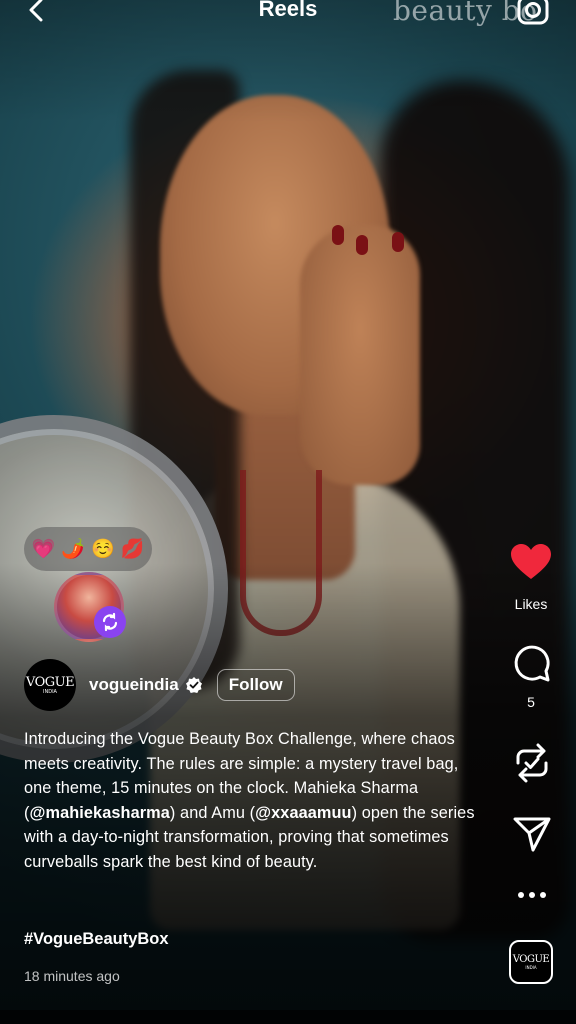  Describe the element at coordinates (531, 702) in the screenshot. I see `comment-count: 5` at that location.